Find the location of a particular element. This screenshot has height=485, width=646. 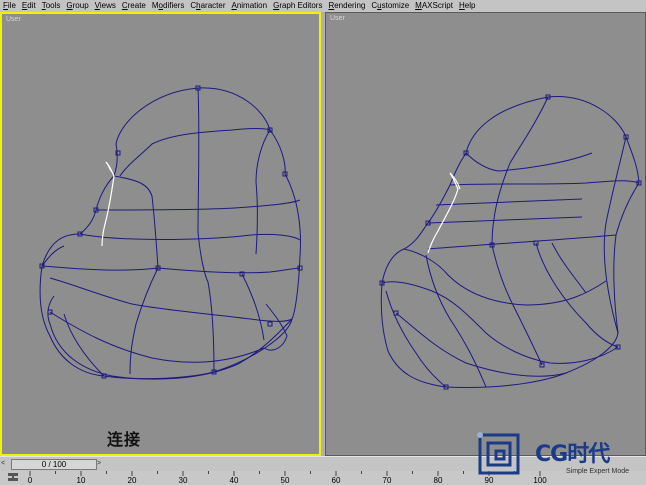

ruler-tick-label: 30 is located at coordinates (183, 480).